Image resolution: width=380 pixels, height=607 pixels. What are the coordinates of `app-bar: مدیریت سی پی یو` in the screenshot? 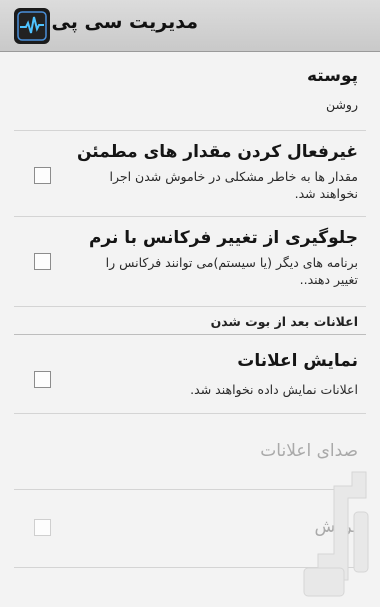 It's located at (190, 26).